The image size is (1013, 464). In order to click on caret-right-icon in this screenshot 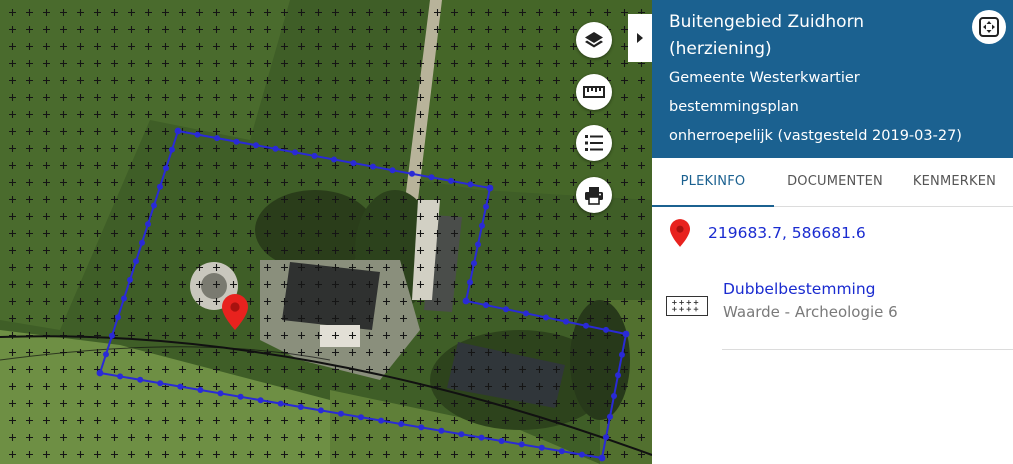, I will do `click(640, 38)`.